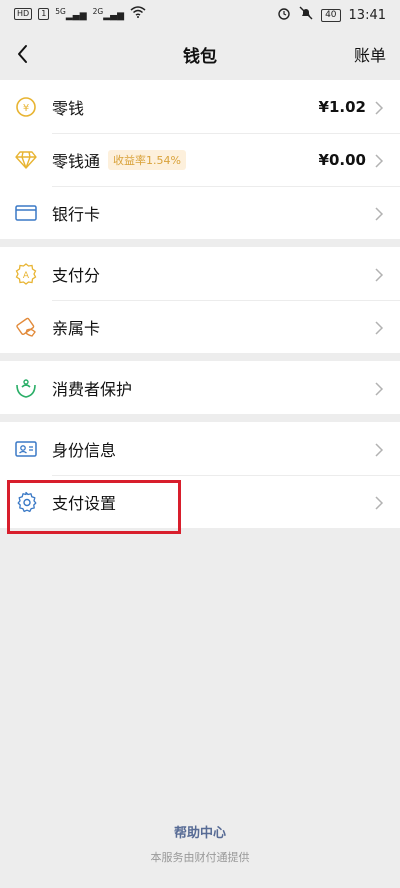 This screenshot has height=888, width=400. What do you see at coordinates (26, 160) in the screenshot?
I see `diamond-icon` at bounding box center [26, 160].